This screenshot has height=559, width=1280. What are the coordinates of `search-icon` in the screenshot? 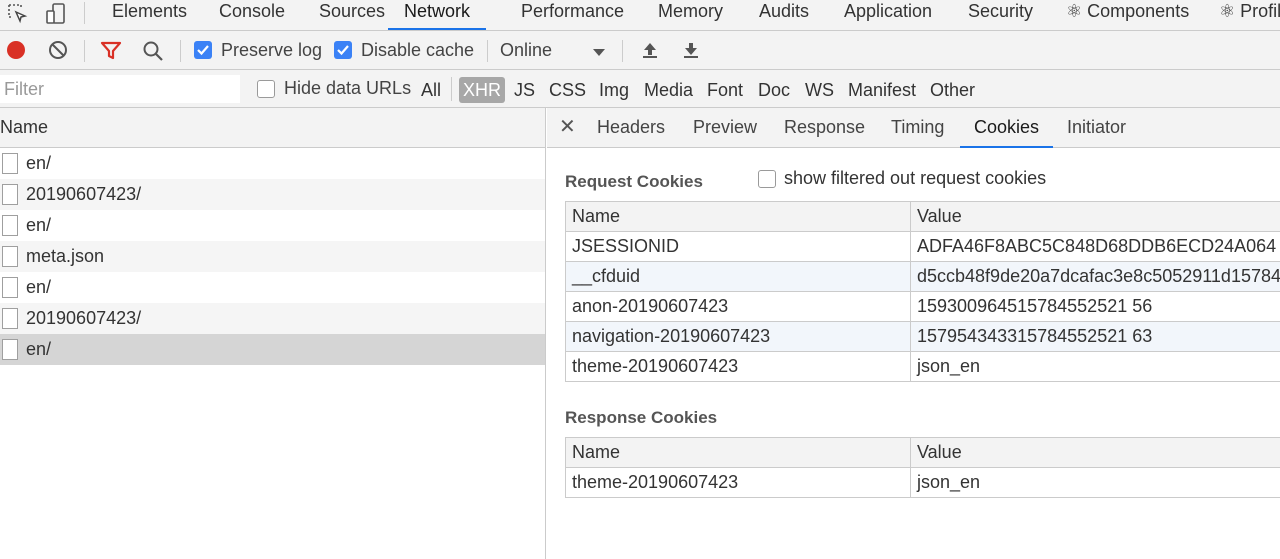 It's located at (153, 51).